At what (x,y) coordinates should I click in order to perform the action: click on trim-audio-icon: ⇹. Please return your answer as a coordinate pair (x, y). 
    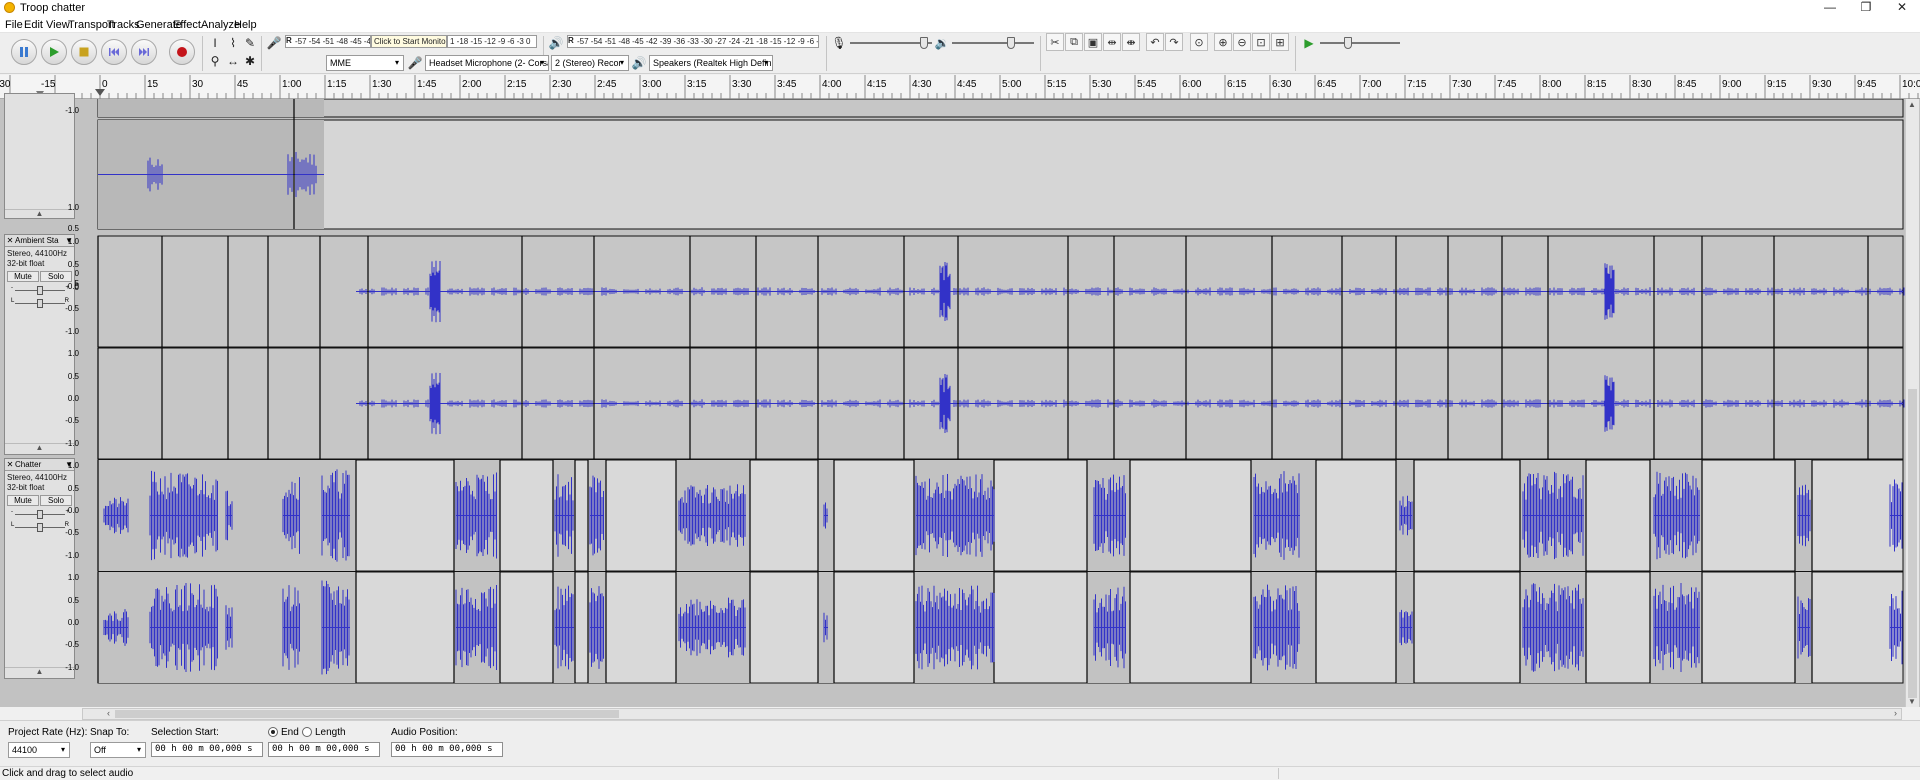
    Looking at the image, I should click on (1112, 42).